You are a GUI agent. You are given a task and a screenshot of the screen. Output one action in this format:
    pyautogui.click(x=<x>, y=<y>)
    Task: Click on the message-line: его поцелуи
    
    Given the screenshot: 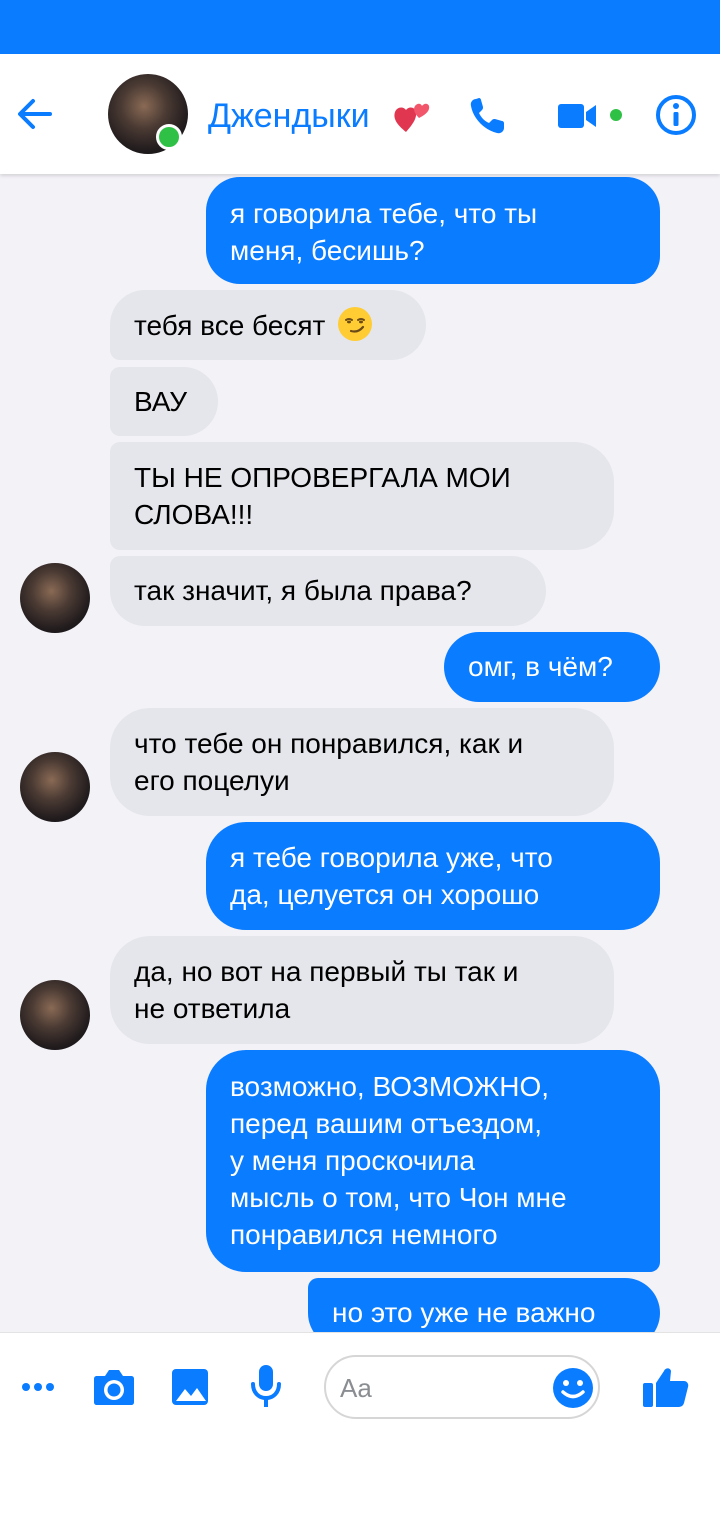 What is the action you would take?
    pyautogui.click(x=212, y=780)
    